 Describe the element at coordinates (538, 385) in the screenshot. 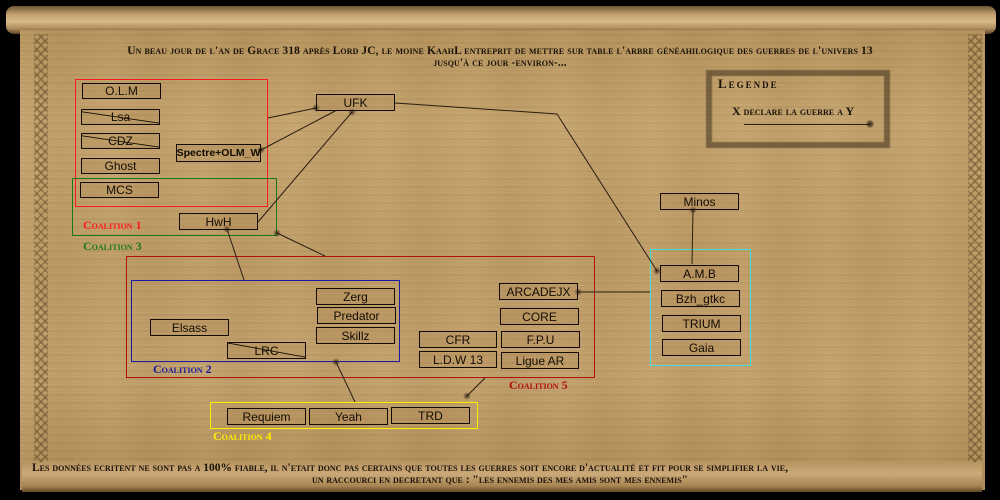

I see `coalition-5-label: Coalition 5` at that location.